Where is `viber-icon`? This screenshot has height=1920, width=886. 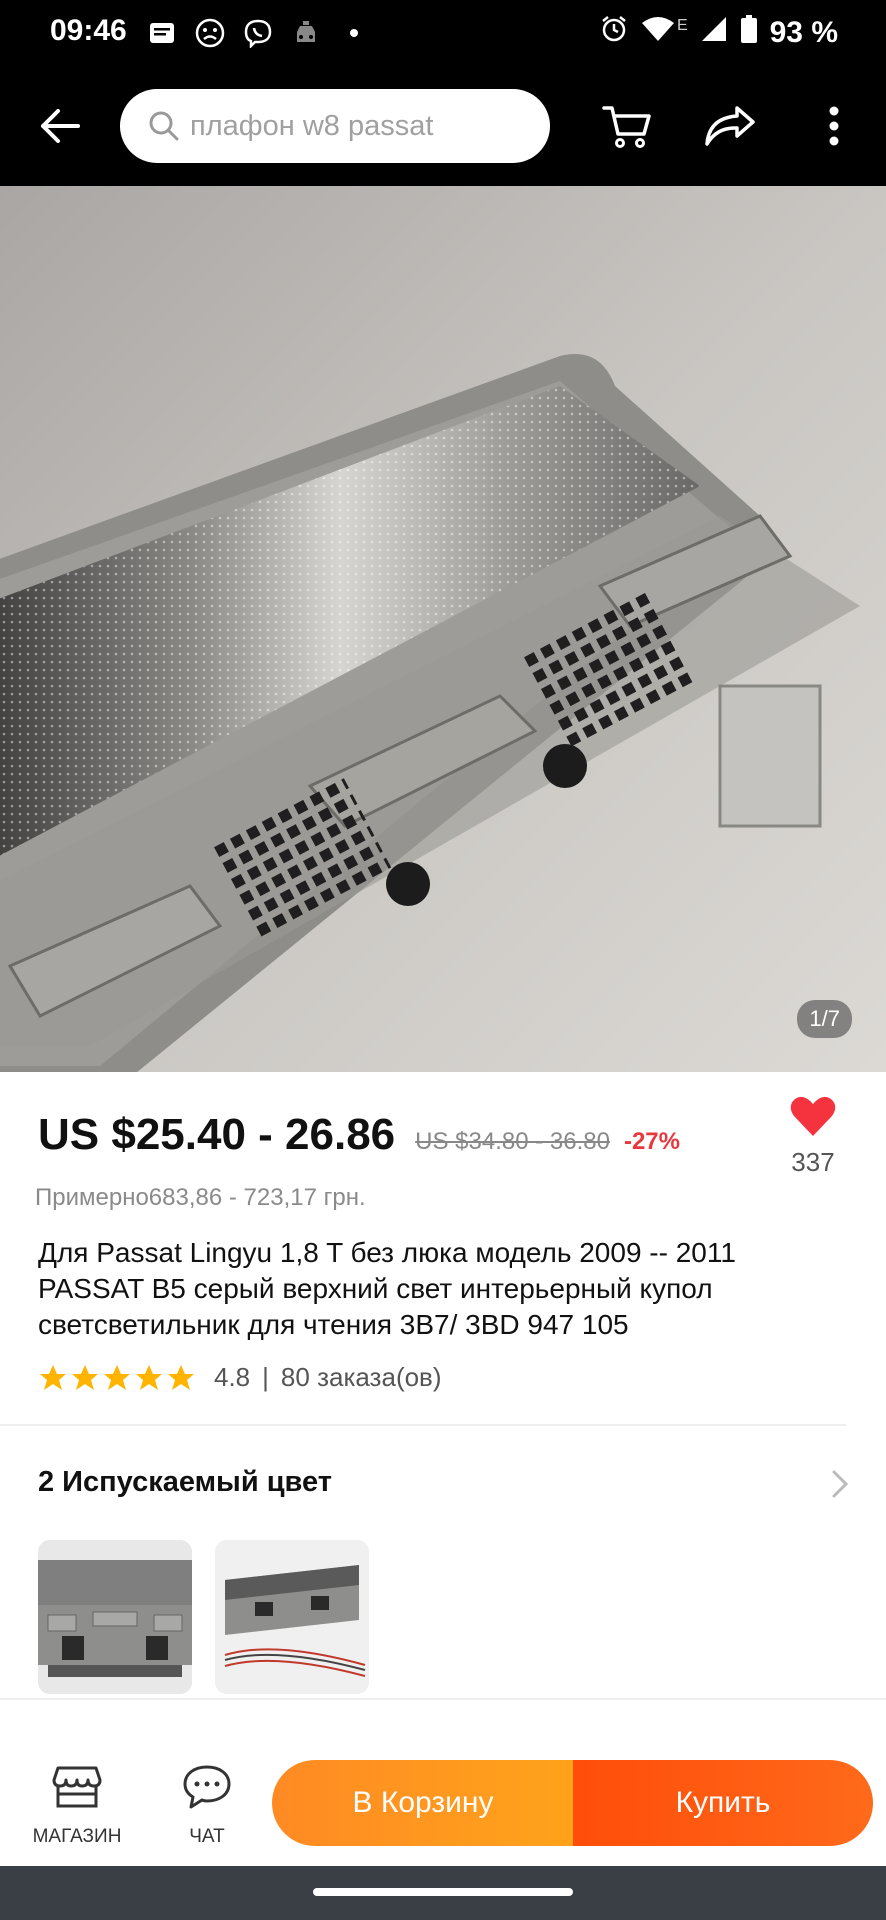
viber-icon is located at coordinates (258, 33).